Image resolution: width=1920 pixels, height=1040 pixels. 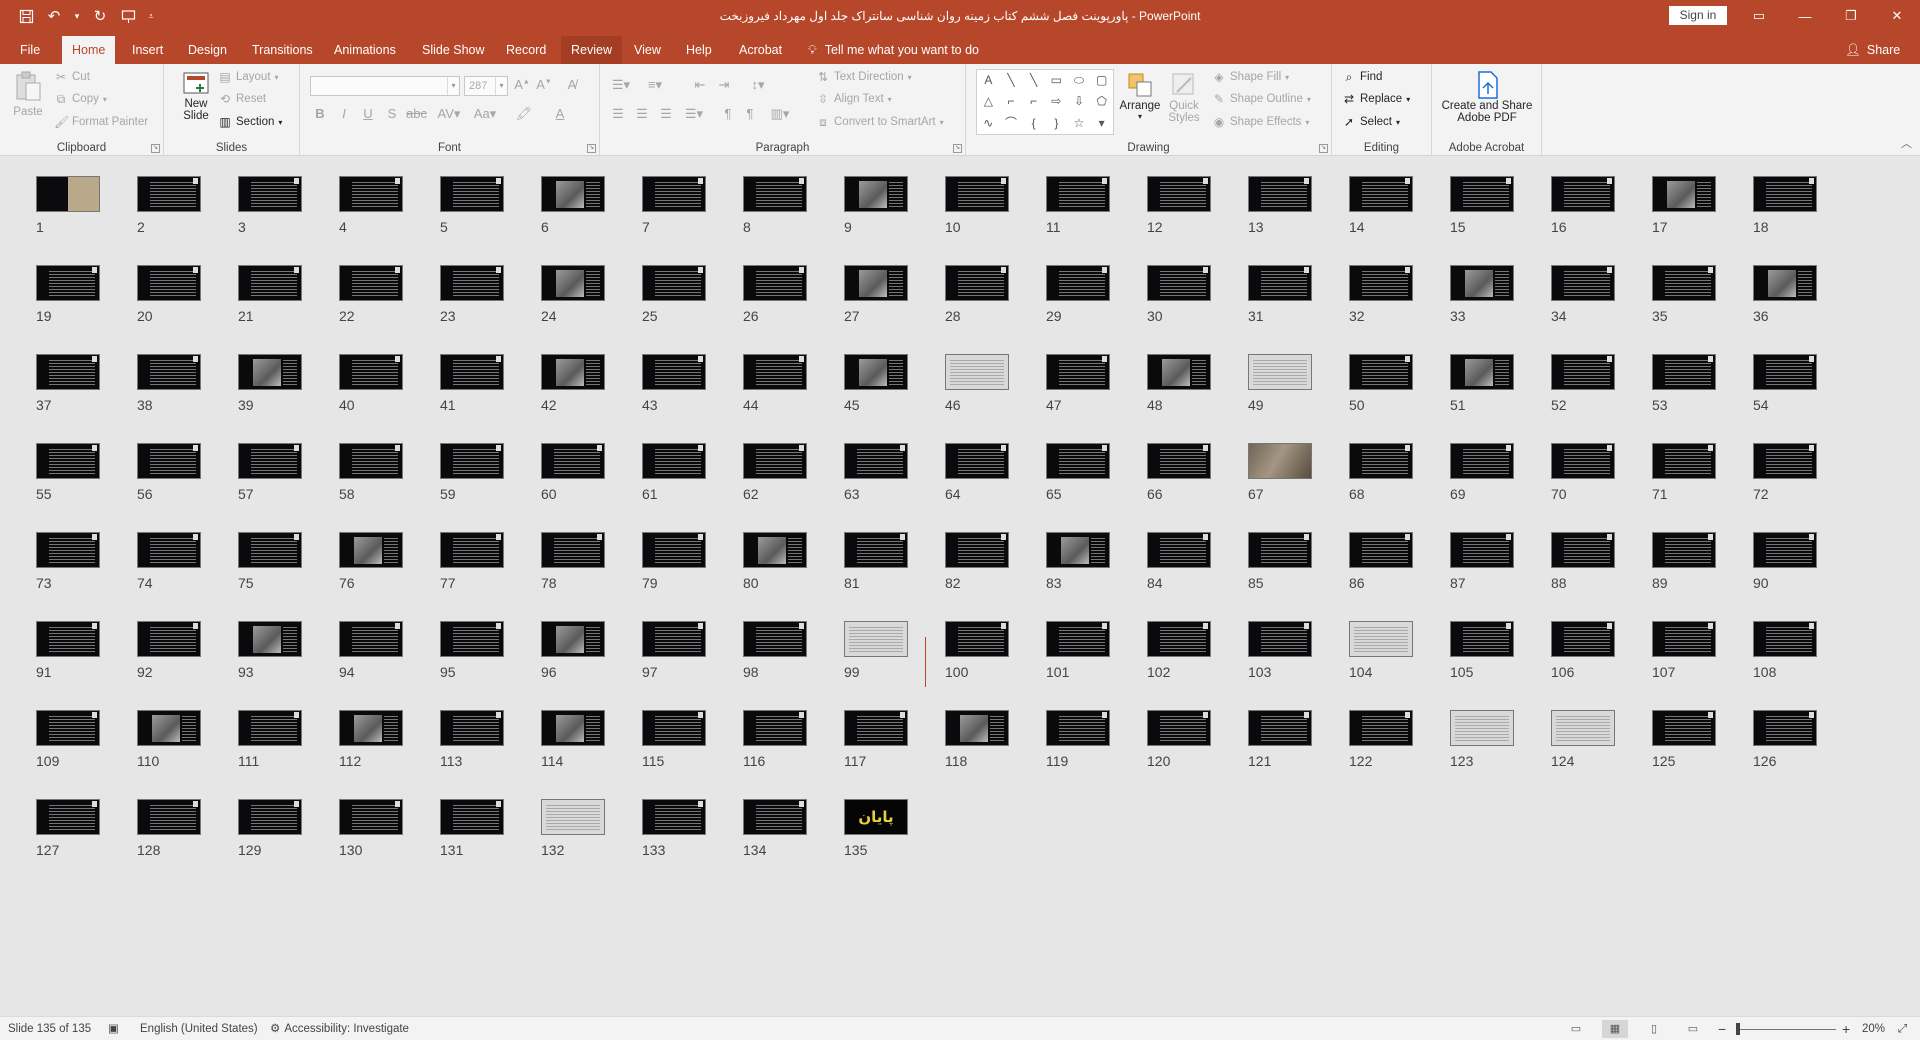 What do you see at coordinates (69, 572) in the screenshot?
I see `slide-thumbnail-item: 73` at bounding box center [69, 572].